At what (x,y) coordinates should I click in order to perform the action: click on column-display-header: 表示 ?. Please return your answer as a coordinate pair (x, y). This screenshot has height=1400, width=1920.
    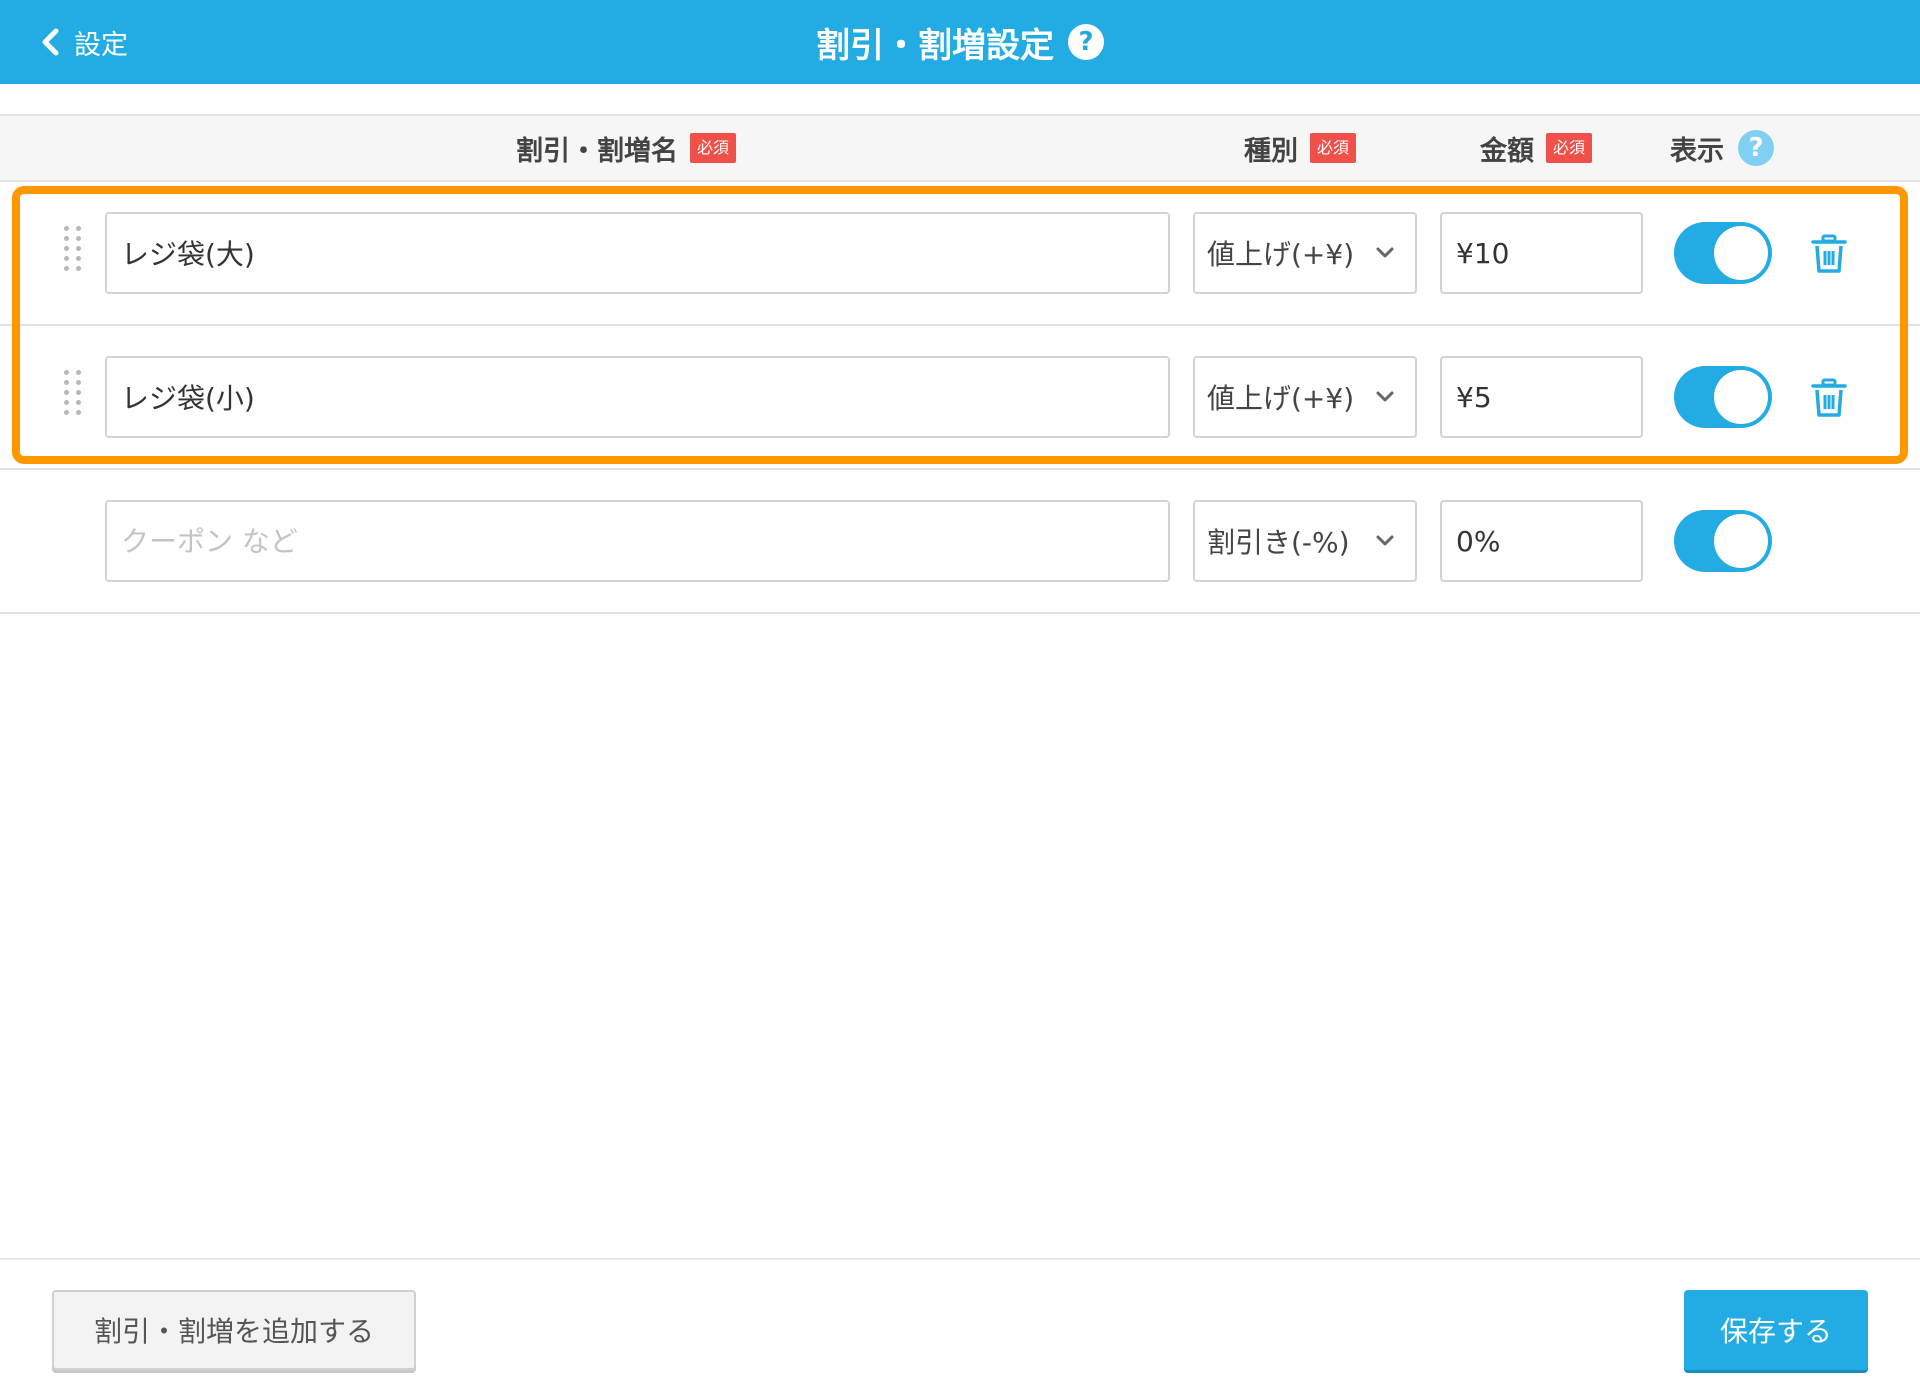
    Looking at the image, I should click on (1722, 148).